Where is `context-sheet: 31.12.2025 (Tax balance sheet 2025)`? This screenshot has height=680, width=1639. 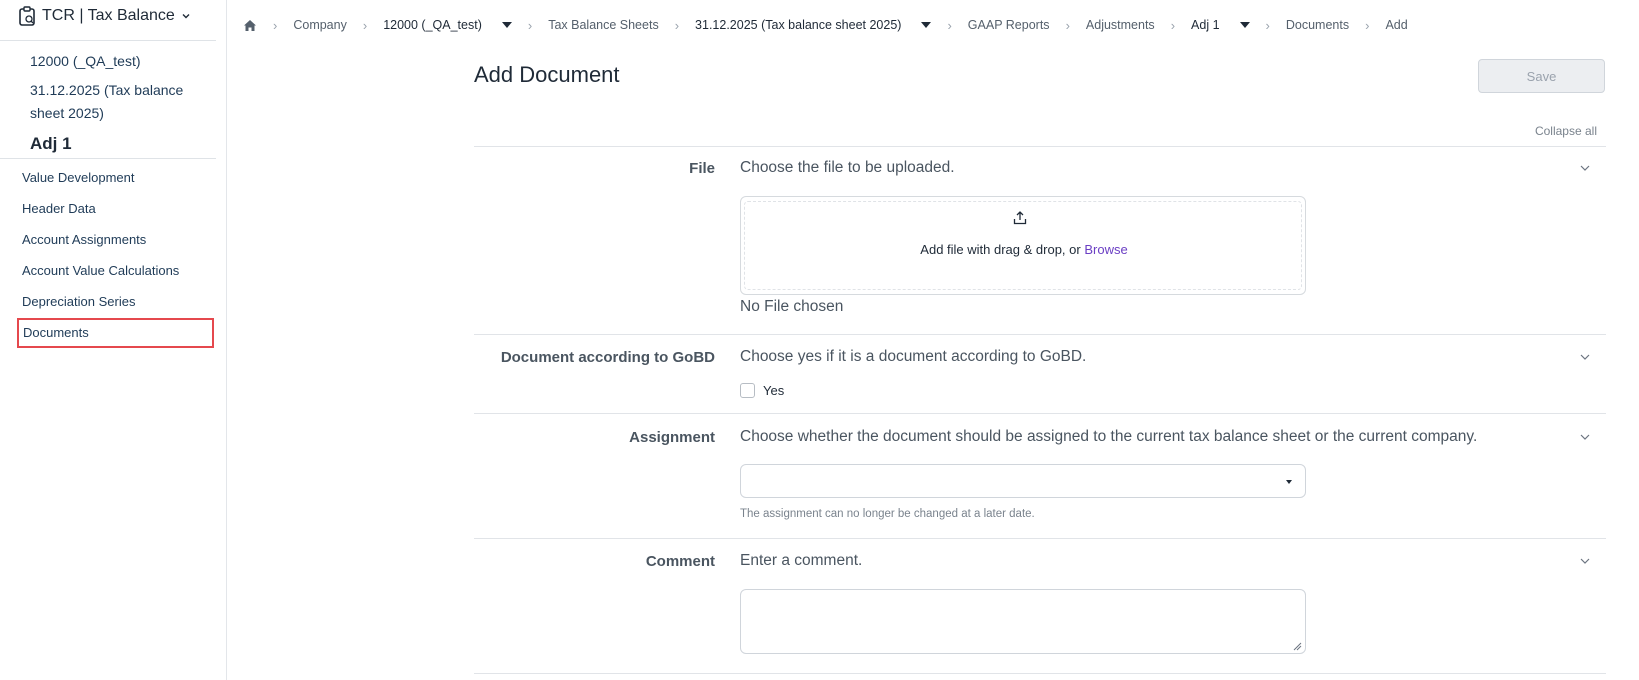
context-sheet: 31.12.2025 (Tax balance sheet 2025) is located at coordinates (106, 102).